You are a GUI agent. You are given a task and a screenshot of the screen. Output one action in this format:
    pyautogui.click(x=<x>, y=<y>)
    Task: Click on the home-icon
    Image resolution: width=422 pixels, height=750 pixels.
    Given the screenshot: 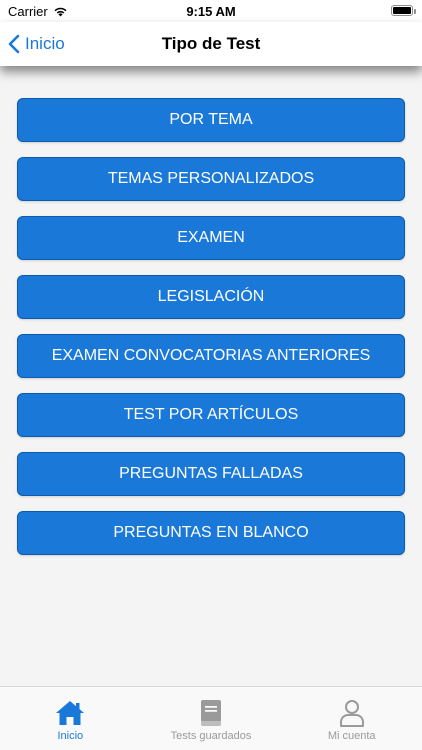 What is the action you would take?
    pyautogui.click(x=70, y=713)
    